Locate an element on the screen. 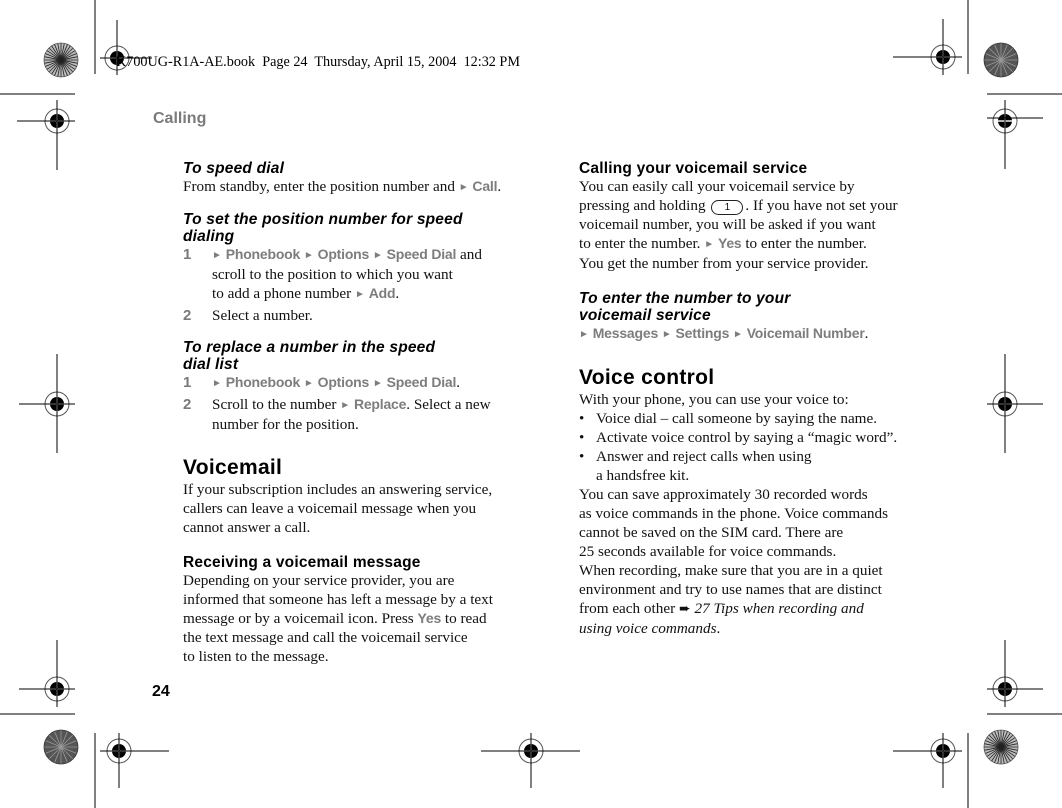  heading-voicemail: Voicemail is located at coordinates (233, 467).